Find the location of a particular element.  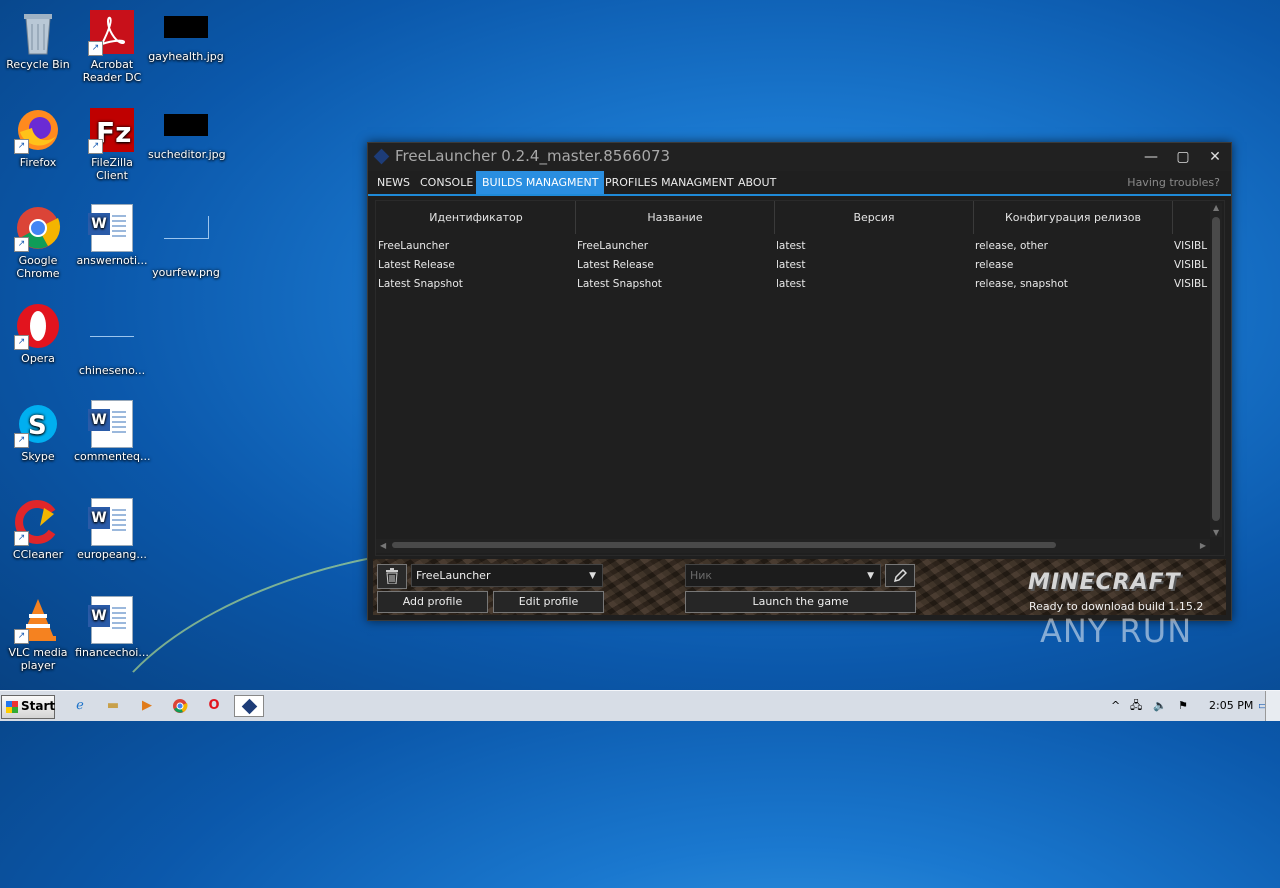

column-header-id: Идентификатор is located at coordinates (476, 217).